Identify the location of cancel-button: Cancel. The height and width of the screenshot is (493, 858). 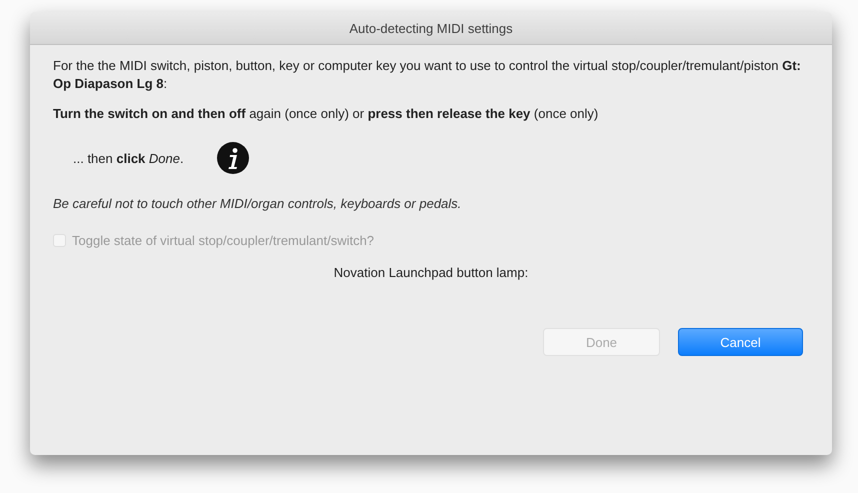
(740, 342).